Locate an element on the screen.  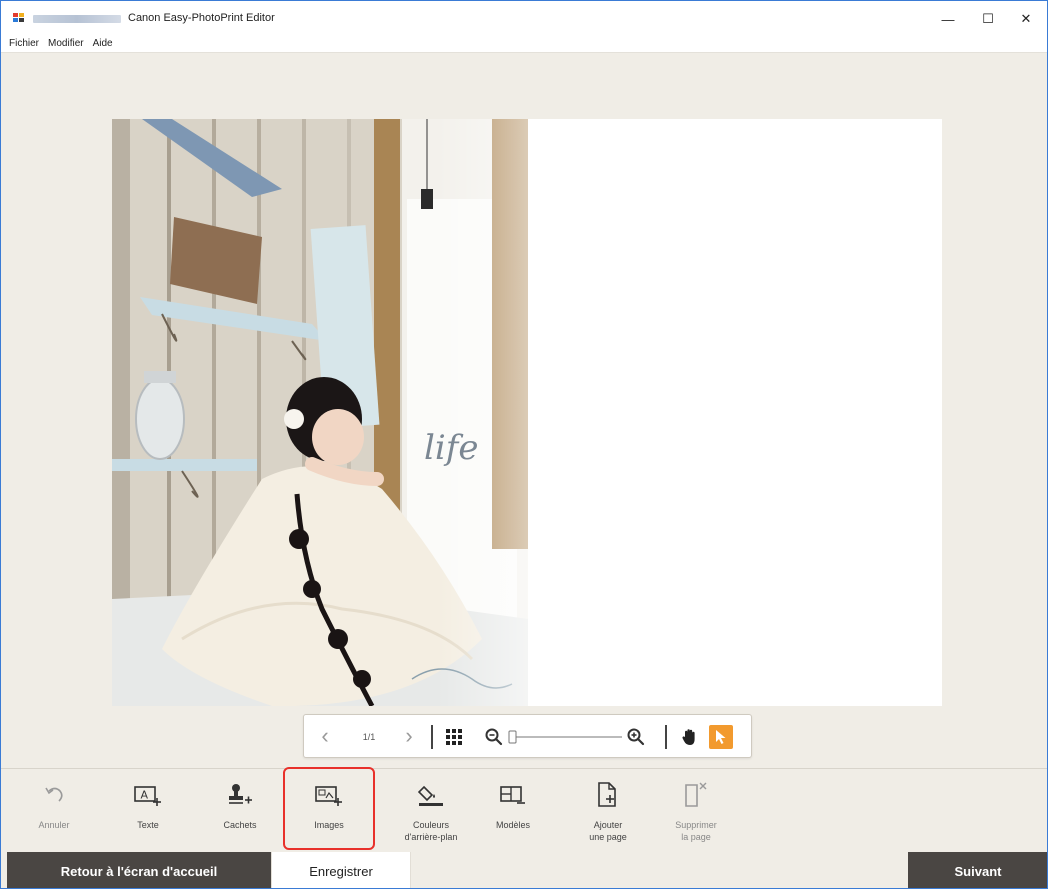
tool-label: Couleurs d'arrière-plan is located at coordinates (431, 831).